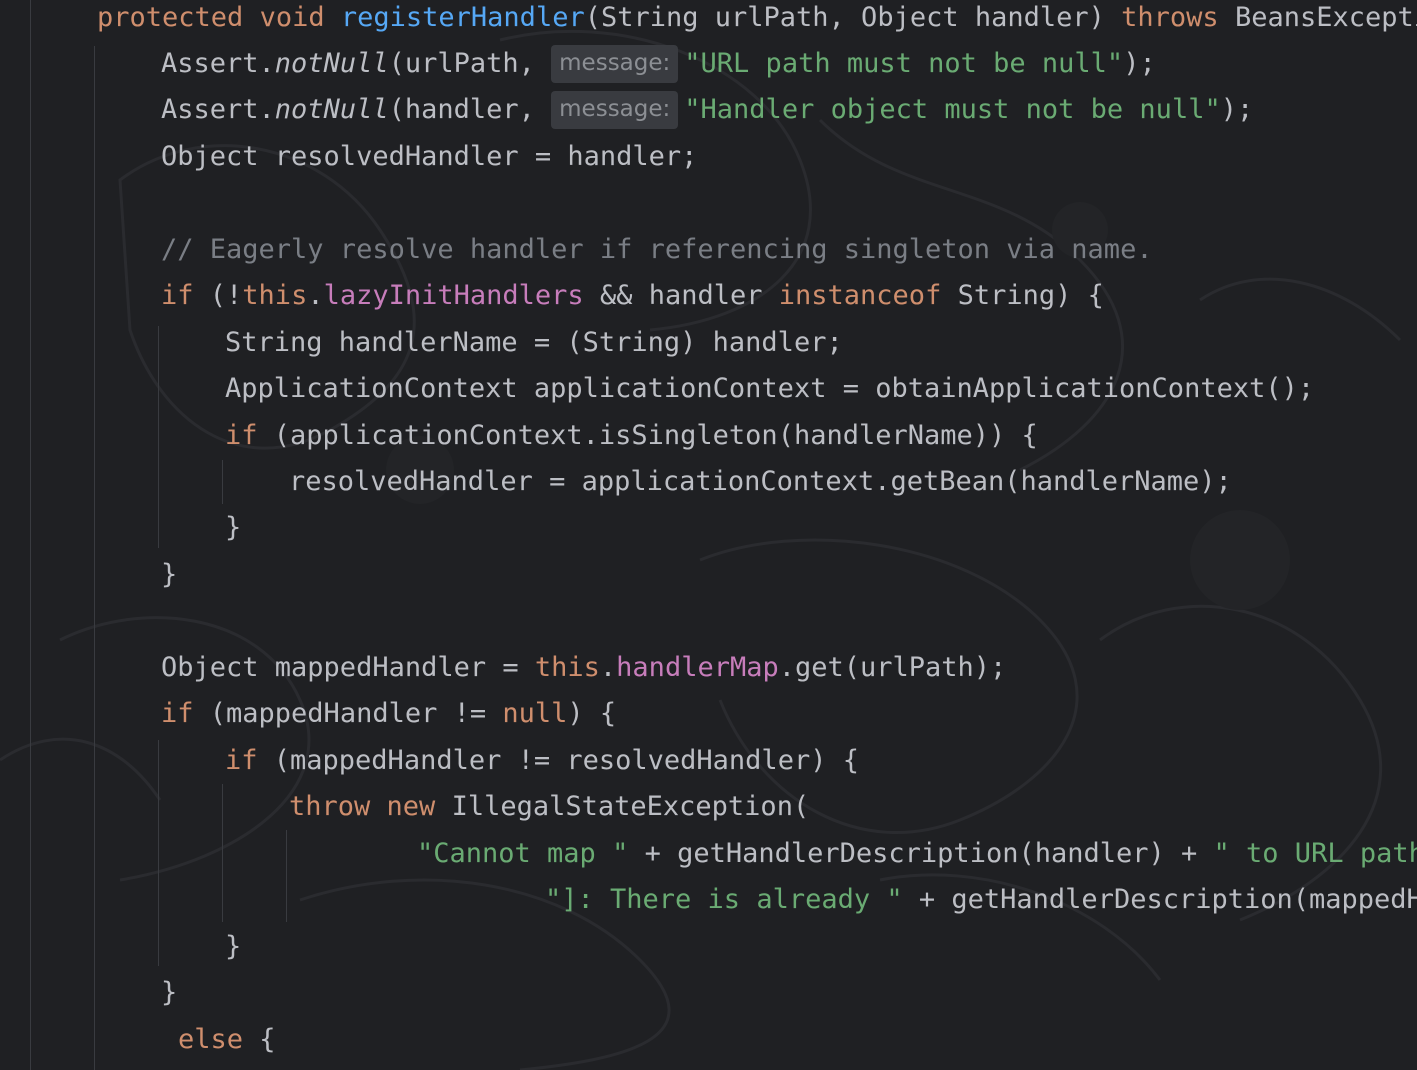 This screenshot has width=1417, height=1070. Describe the element at coordinates (708, 807) in the screenshot. I see `code-line: throw new IllegalStateException(` at that location.